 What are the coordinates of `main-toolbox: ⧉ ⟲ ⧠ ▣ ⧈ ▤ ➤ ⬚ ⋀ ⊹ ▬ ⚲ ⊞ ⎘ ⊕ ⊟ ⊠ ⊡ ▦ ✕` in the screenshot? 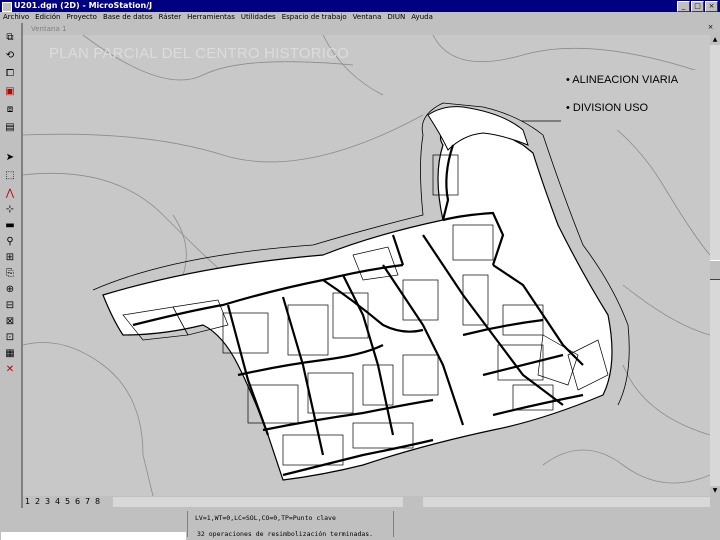 It's located at (10, 265).